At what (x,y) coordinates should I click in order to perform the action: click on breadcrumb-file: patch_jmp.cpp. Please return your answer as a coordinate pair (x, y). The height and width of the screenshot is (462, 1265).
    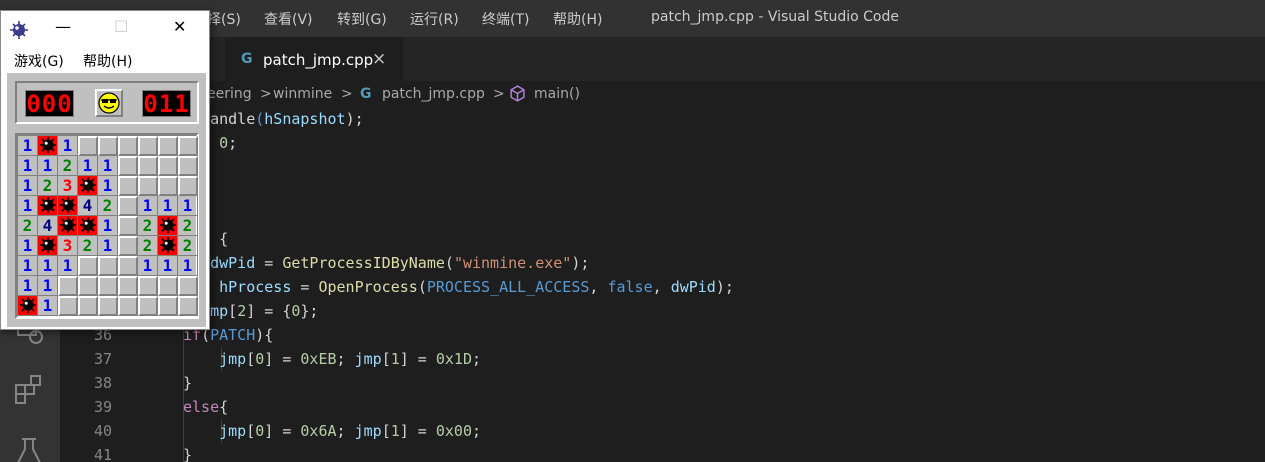
    Looking at the image, I should click on (433, 94).